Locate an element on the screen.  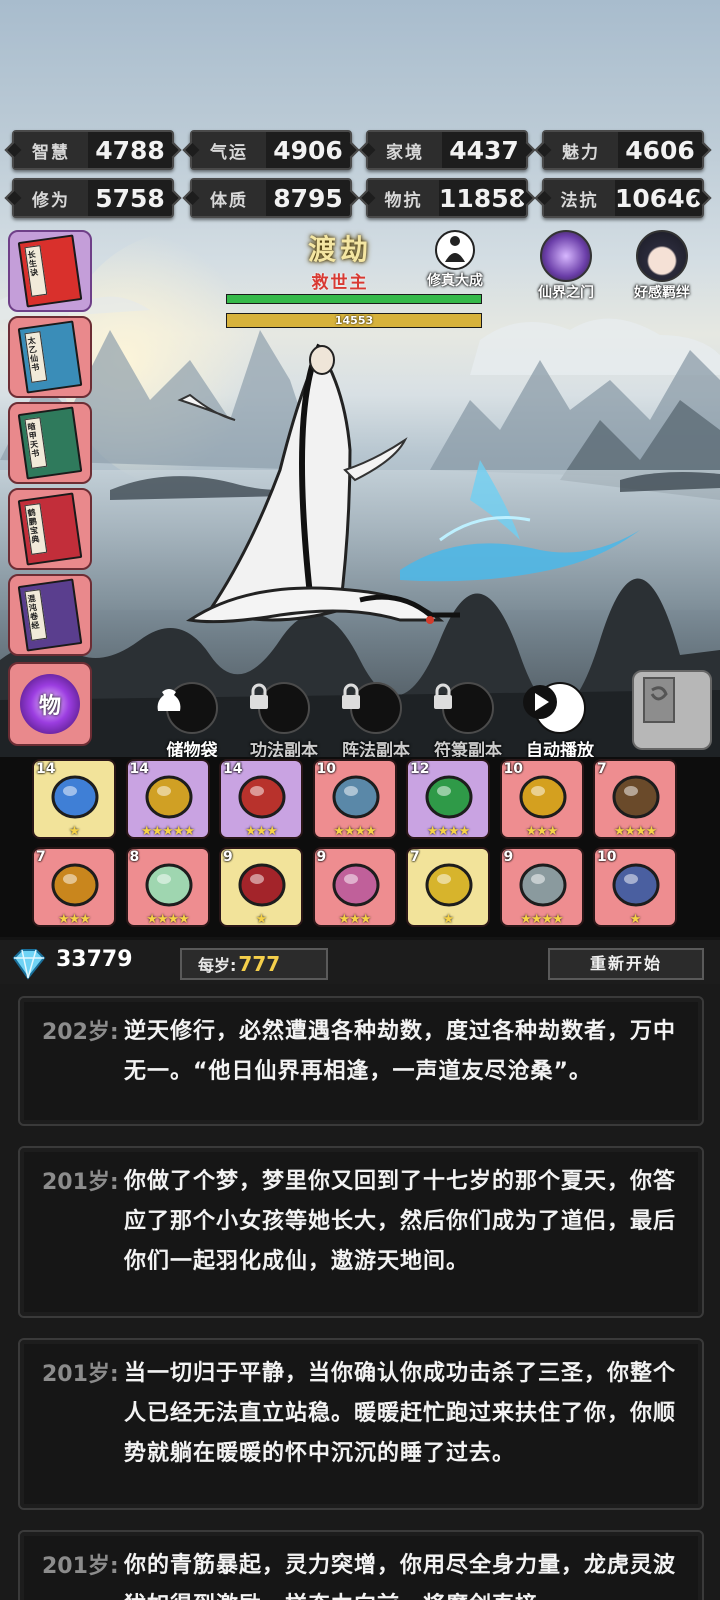
ring-icon is located at coordinates (75, 797).